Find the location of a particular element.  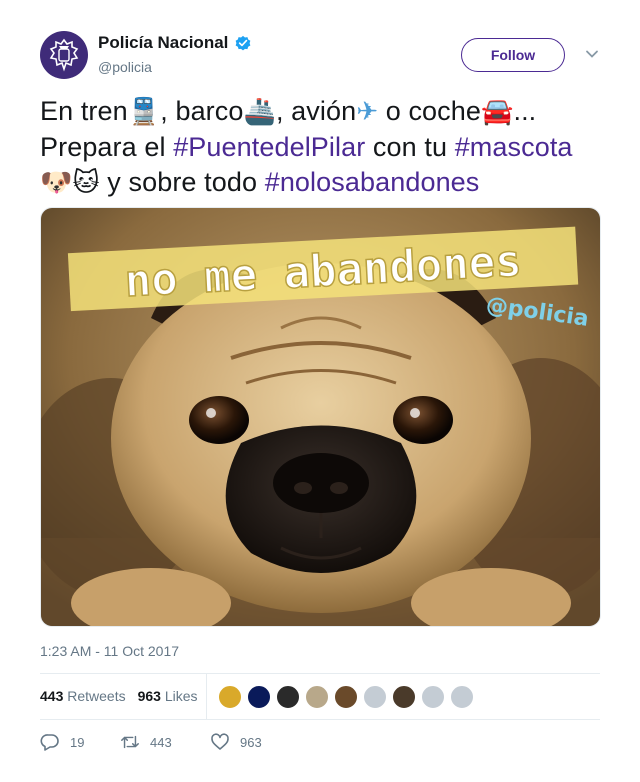

hashtag-link-puentedelpilar: #PuentedelPilar is located at coordinates (269, 147).